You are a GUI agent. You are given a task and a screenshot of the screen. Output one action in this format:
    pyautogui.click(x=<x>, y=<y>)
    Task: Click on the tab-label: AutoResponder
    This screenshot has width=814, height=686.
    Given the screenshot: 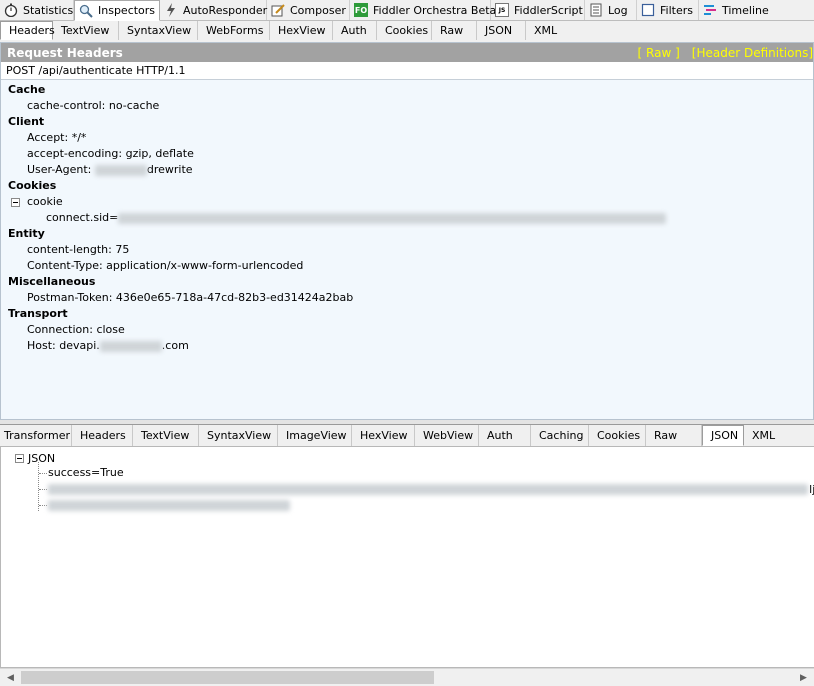 What is the action you would take?
    pyautogui.click(x=225, y=10)
    